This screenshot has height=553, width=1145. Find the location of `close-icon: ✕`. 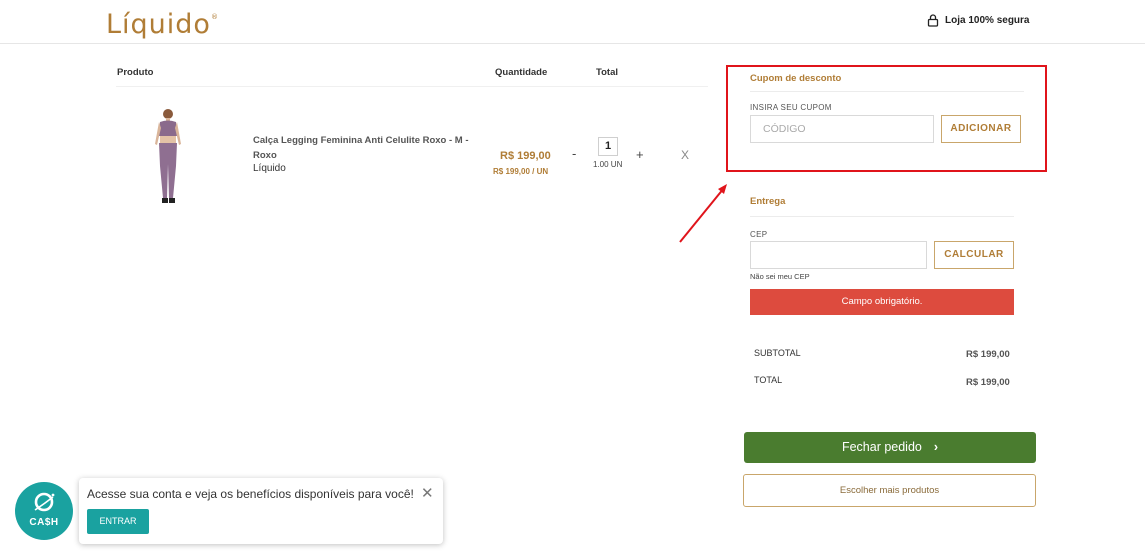

close-icon: ✕ is located at coordinates (427, 493).